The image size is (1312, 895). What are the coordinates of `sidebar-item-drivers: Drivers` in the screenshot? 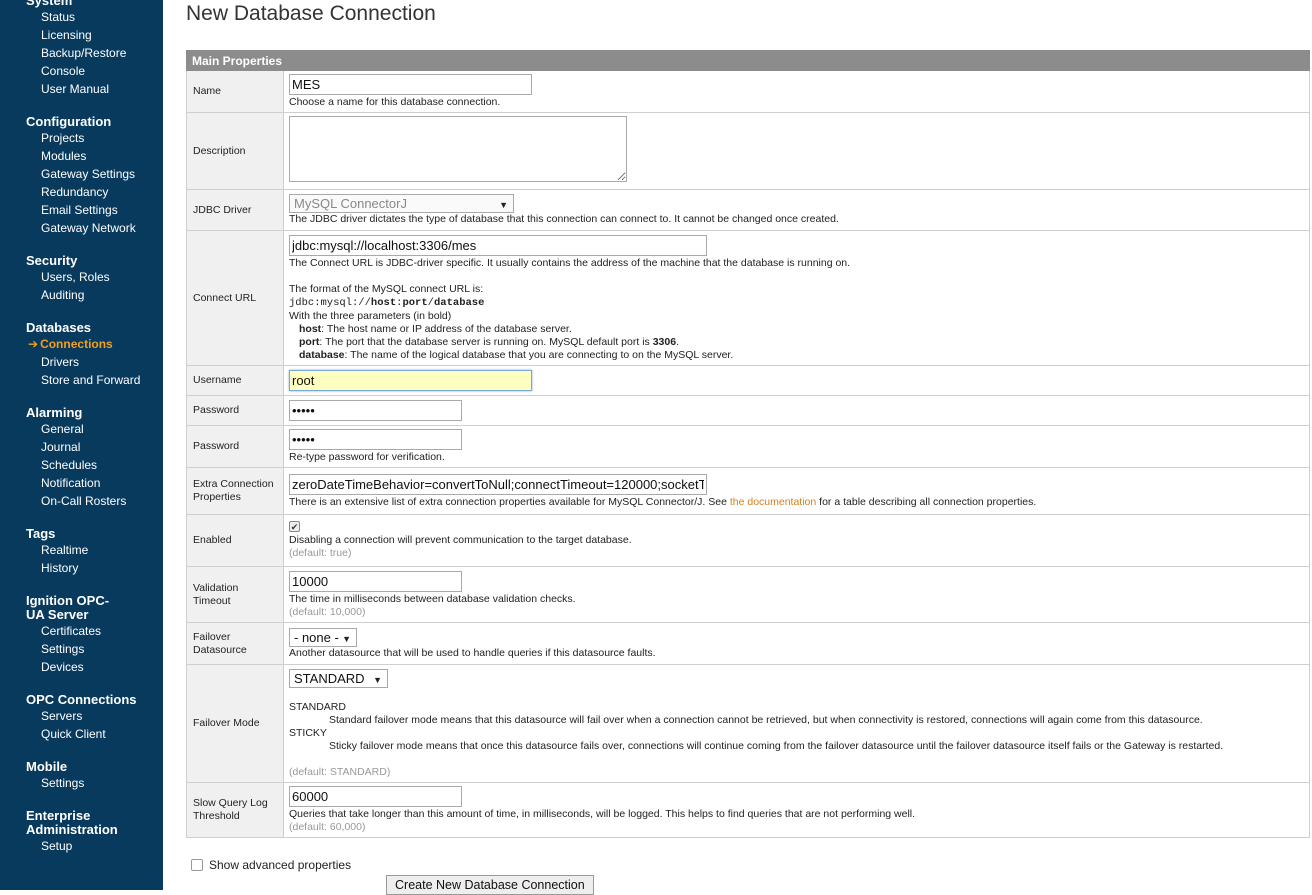 It's located at (81, 362).